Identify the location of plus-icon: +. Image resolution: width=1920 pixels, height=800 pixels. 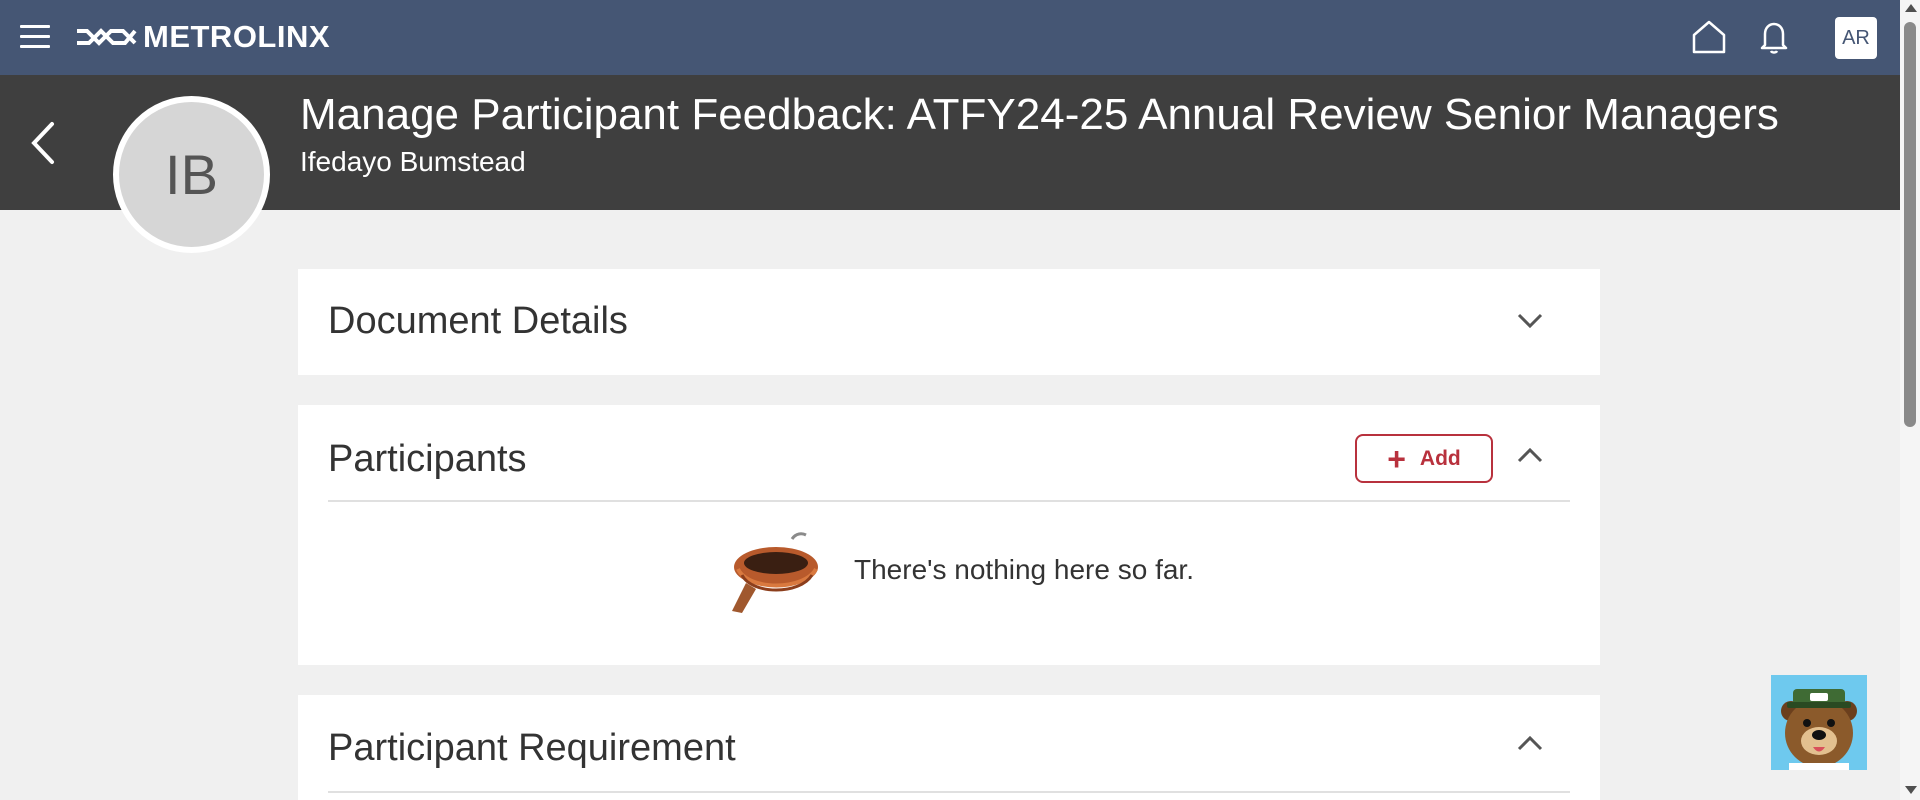
(1396, 458).